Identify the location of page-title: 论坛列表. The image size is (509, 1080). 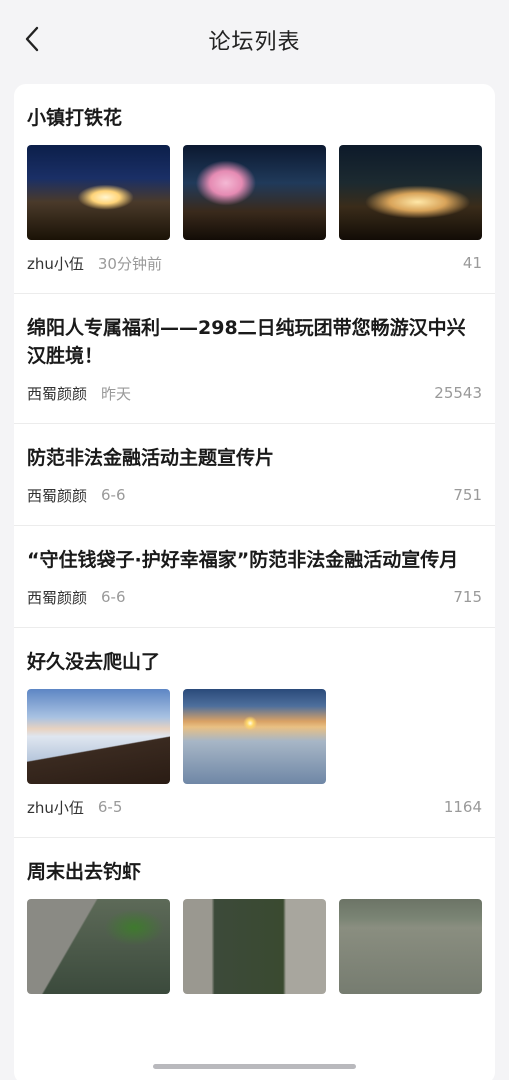
(254, 42).